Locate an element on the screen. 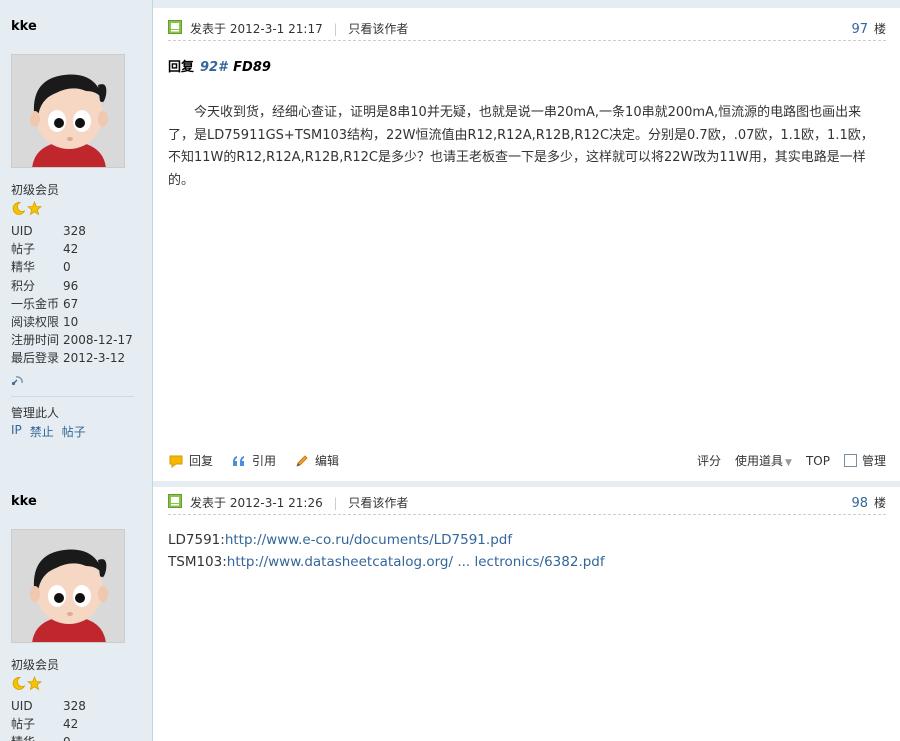 The width and height of the screenshot is (900, 741). reply-label: 回复 is located at coordinates (181, 67).